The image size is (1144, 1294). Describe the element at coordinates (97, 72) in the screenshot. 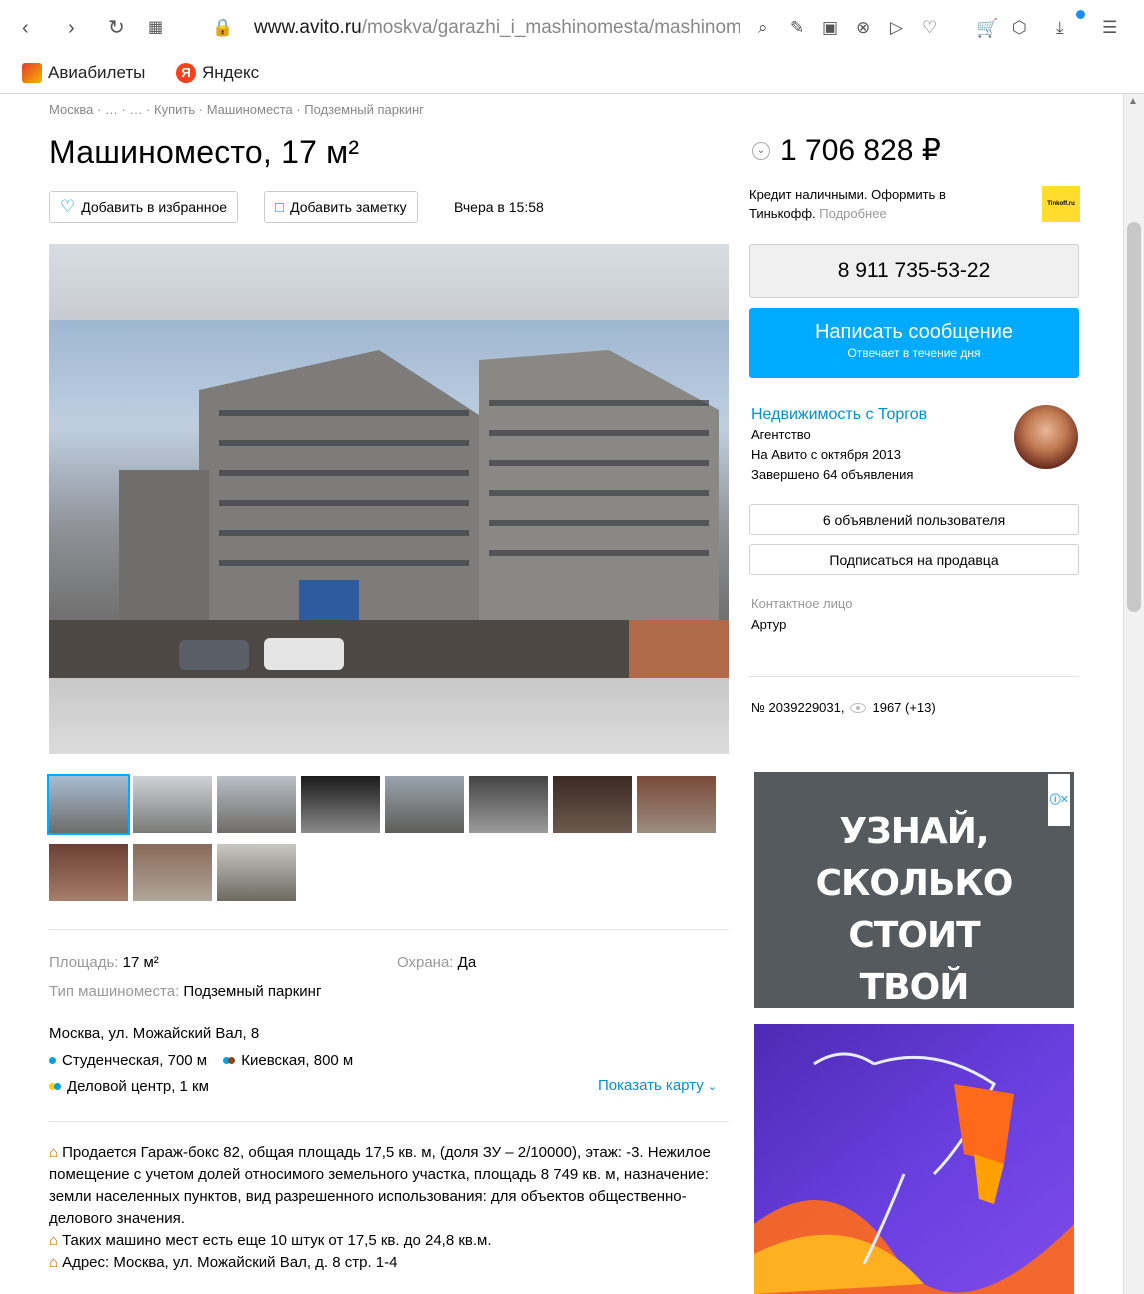

I see `bookmark-label: Авиабилеты` at that location.